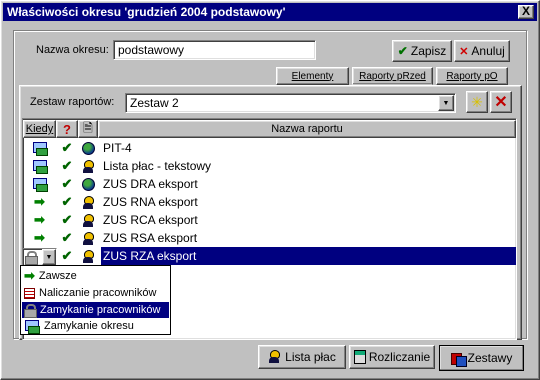  I want to click on dropdown-option-closing-employees: Zamykanie pracowników, so click(95, 310).